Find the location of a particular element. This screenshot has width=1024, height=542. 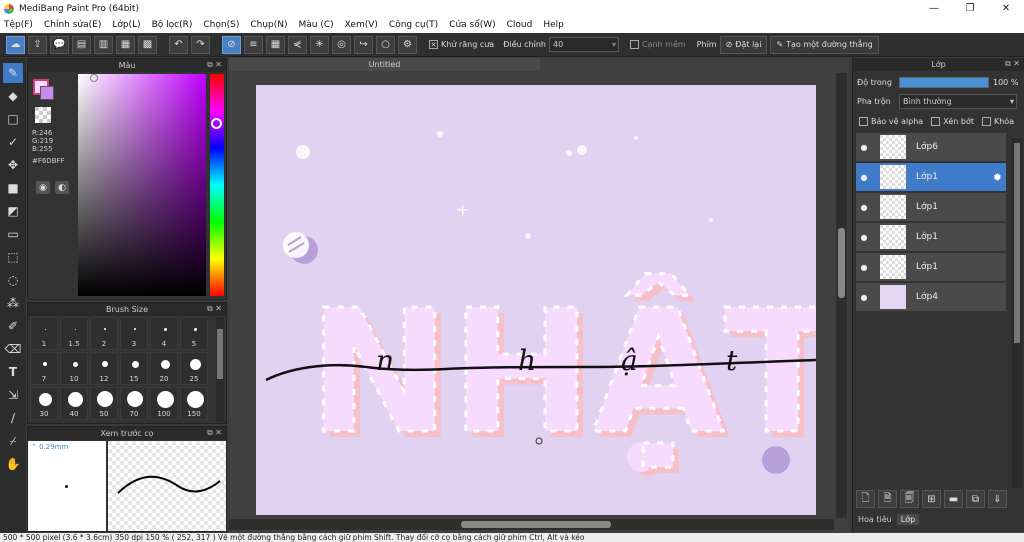

brush-size-option: 30 is located at coordinates (44, 403).